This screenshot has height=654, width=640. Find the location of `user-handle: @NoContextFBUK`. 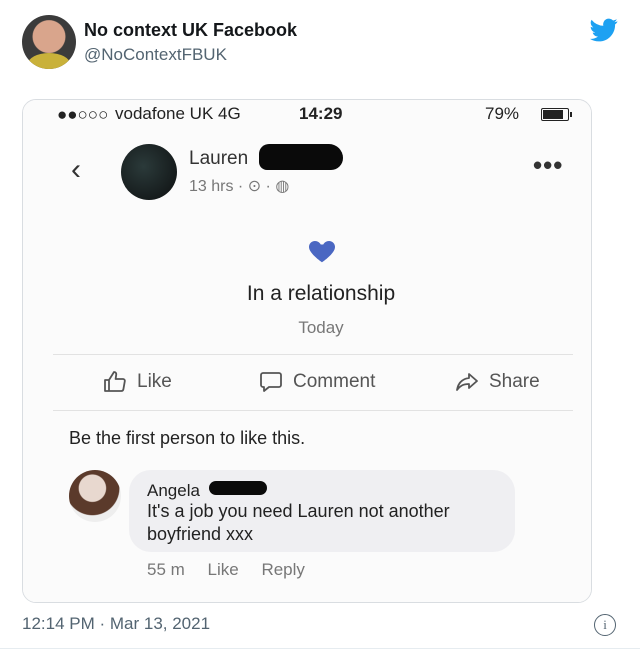

user-handle: @NoContextFBUK is located at coordinates (155, 55).